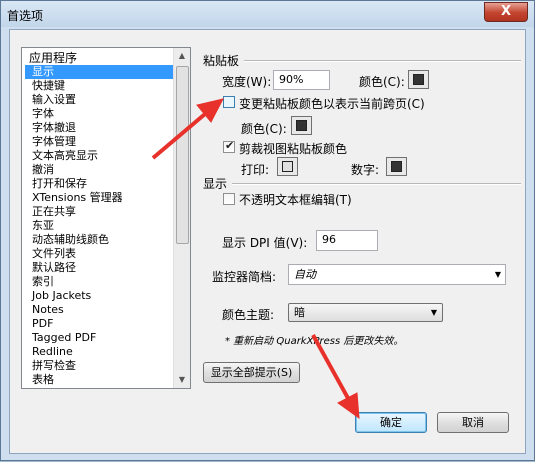 The width and height of the screenshot is (535, 462). Describe the element at coordinates (100, 114) in the screenshot. I see `sidebar-item: 字体` at that location.